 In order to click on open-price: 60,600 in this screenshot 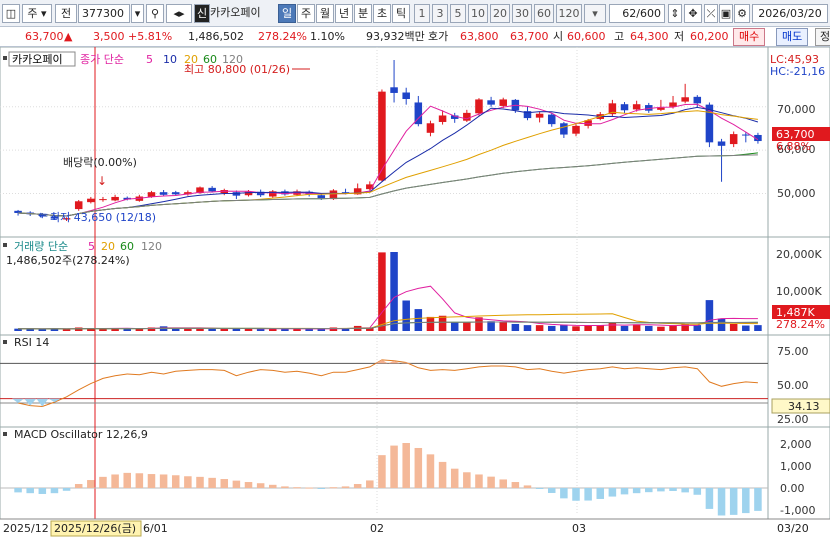, I will do `click(586, 36)`.